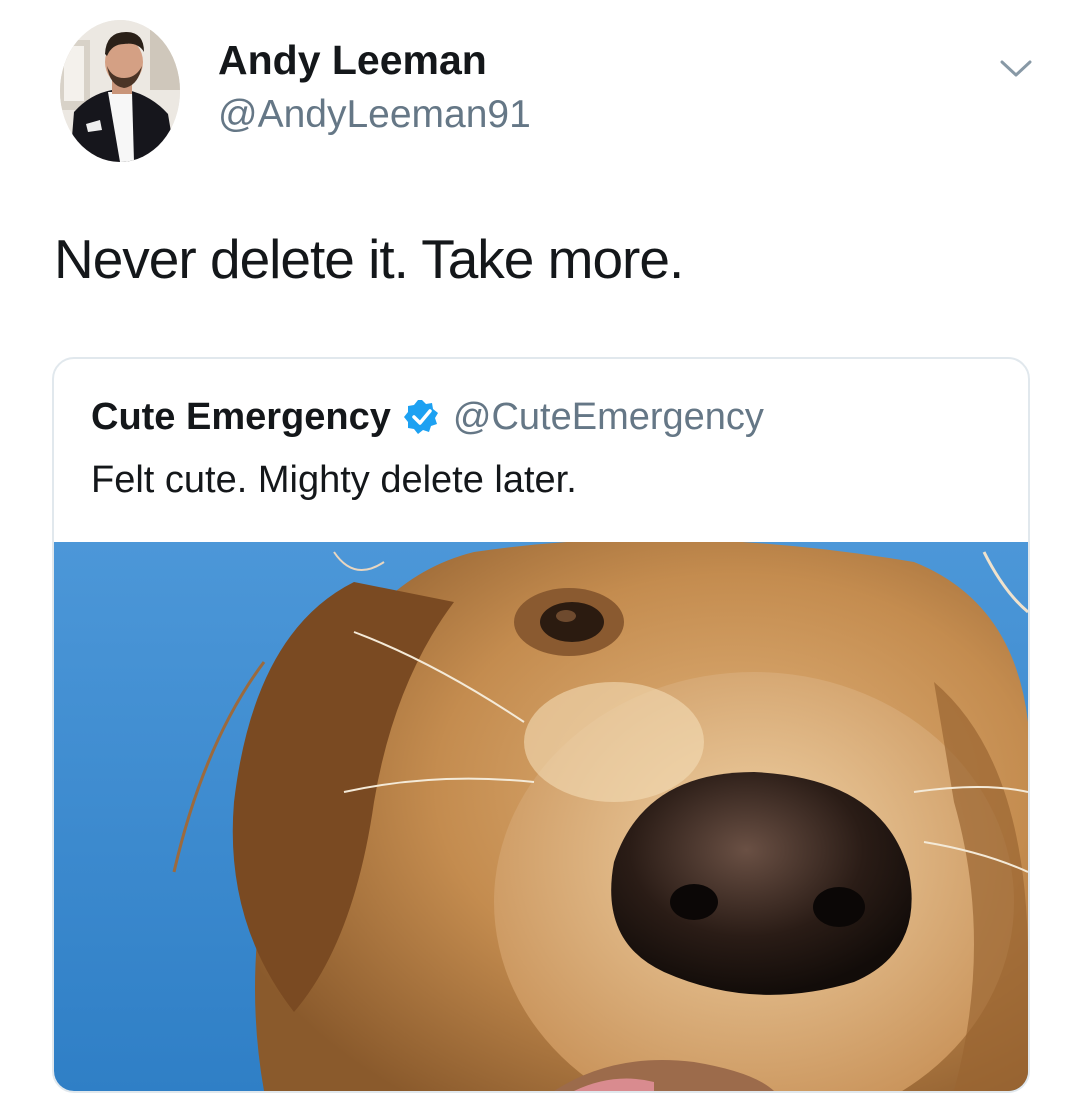  Describe the element at coordinates (241, 417) in the screenshot. I see `quoted-author-name: Cute Emergency` at that location.